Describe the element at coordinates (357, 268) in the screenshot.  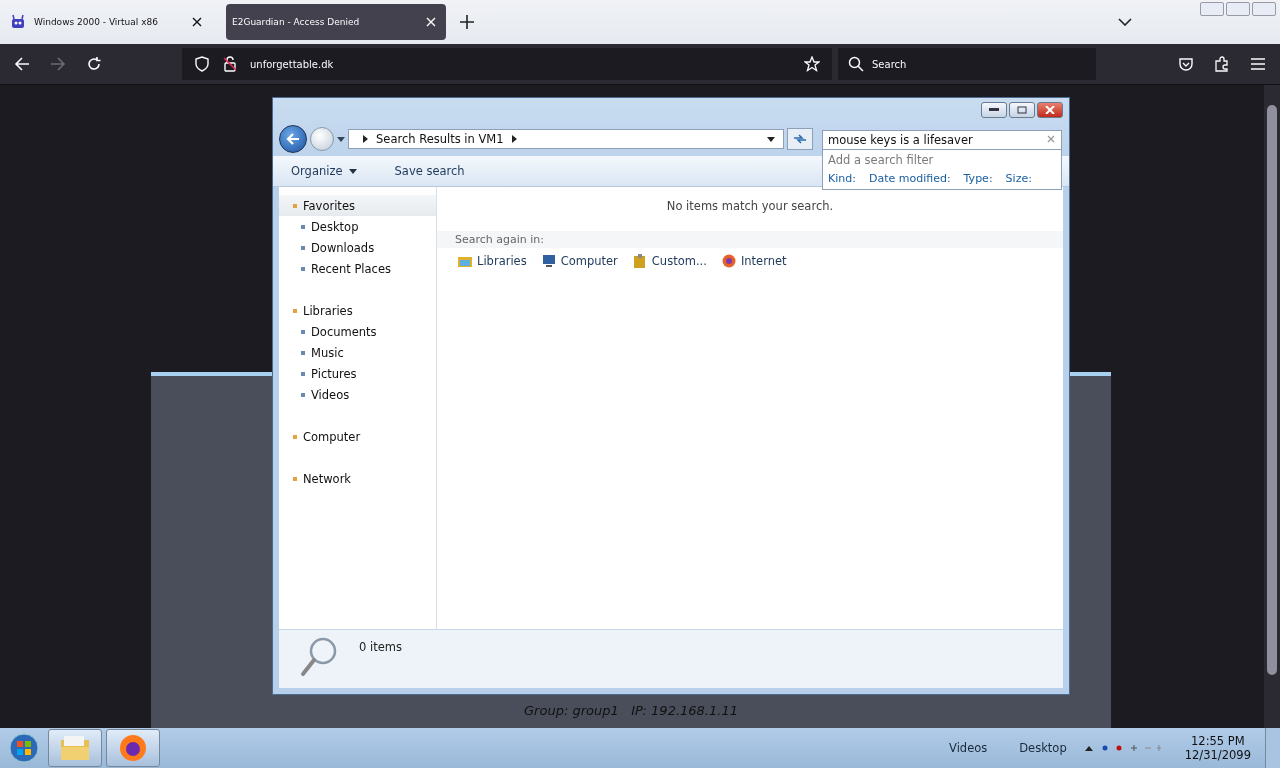
I see `nav-item: Recent Places` at that location.